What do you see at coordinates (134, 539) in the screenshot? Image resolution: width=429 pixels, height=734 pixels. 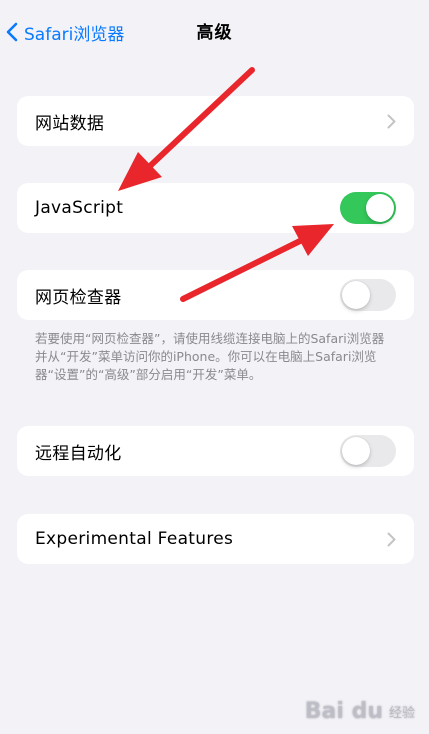 I see `experimental-features-label: Experimental Features` at bounding box center [134, 539].